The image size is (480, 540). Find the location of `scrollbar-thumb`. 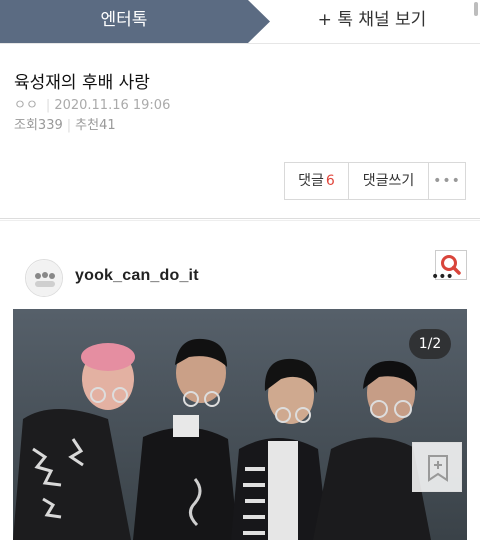

scrollbar-thumb is located at coordinates (476, 9).